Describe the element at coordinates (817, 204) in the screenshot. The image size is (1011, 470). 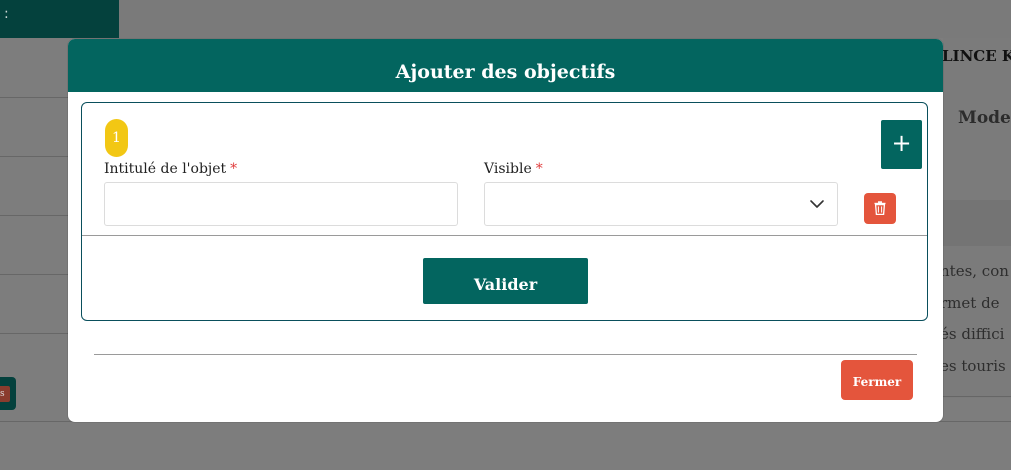
I see `chevron-down-icon` at that location.